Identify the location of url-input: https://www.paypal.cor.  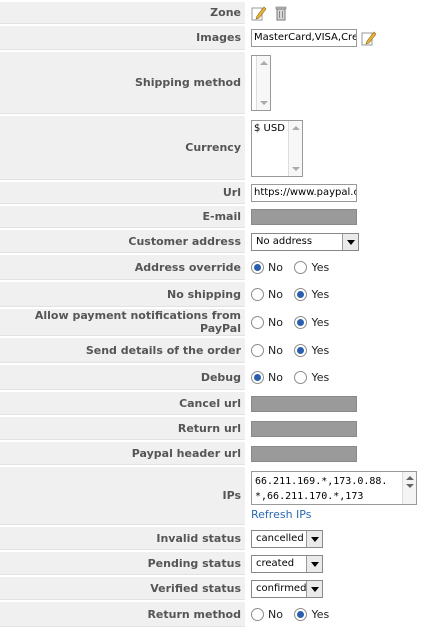
(304, 193).